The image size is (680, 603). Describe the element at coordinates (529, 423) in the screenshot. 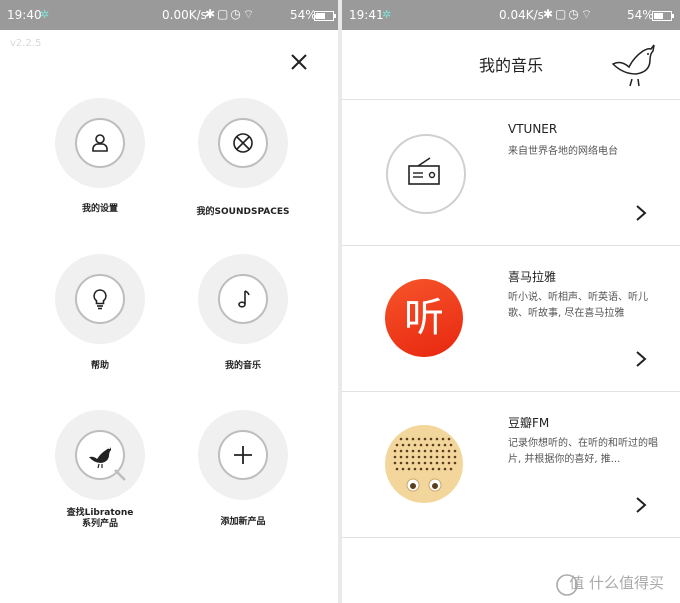

I see `service-name: 豆瓣FM` at that location.